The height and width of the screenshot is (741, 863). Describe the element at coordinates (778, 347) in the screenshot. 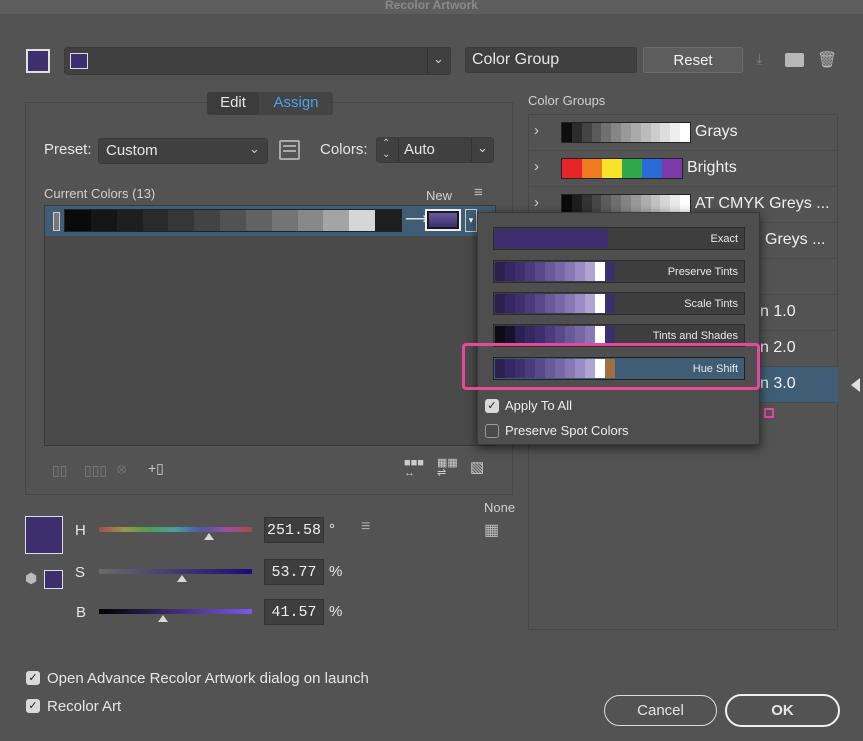

I see `color-group-name: n 2.0` at that location.